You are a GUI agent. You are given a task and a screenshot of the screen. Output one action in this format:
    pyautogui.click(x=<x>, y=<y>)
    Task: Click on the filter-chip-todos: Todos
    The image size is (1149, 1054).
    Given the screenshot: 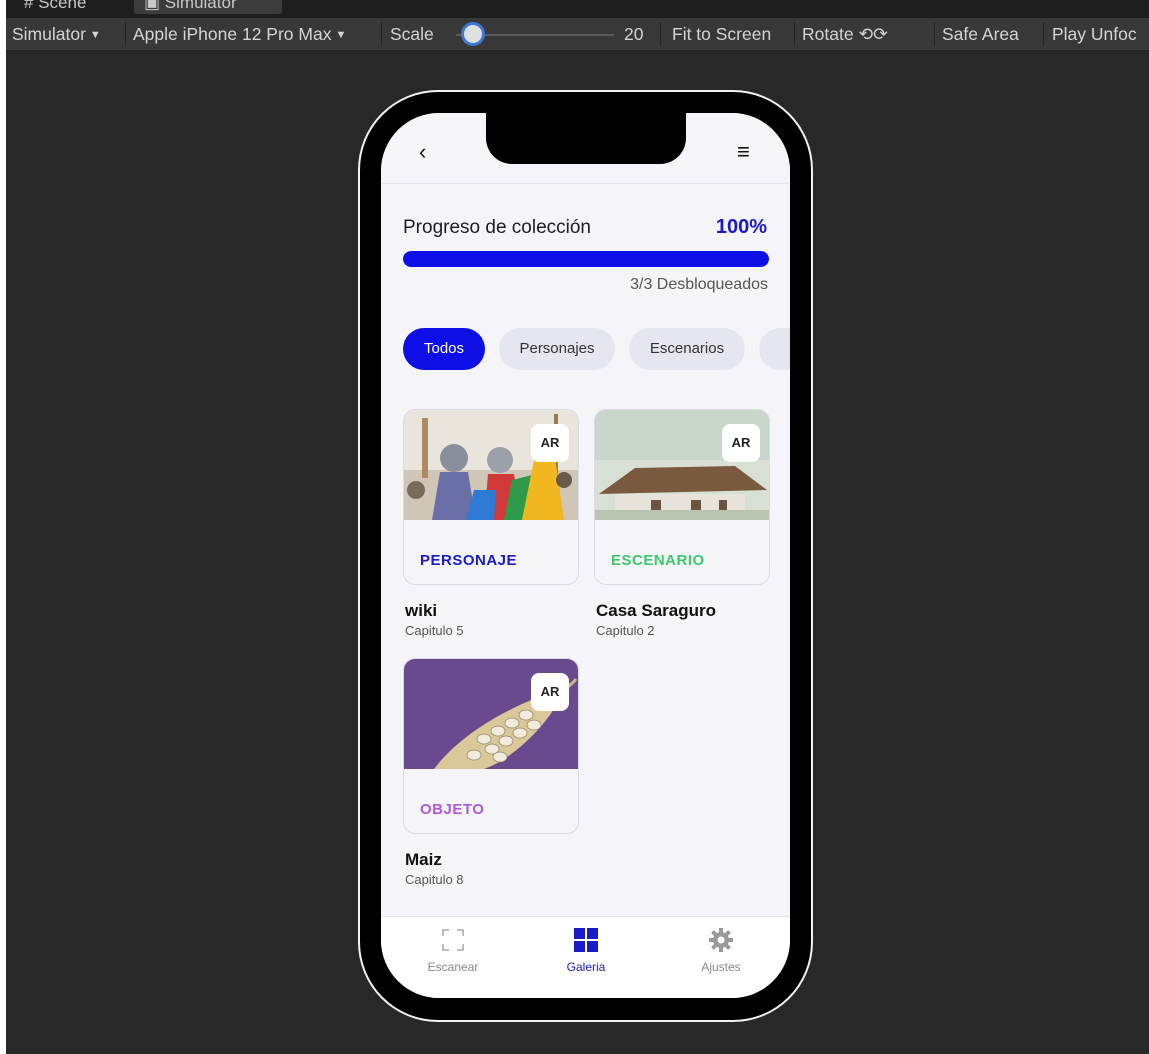 What is the action you would take?
    pyautogui.click(x=444, y=349)
    